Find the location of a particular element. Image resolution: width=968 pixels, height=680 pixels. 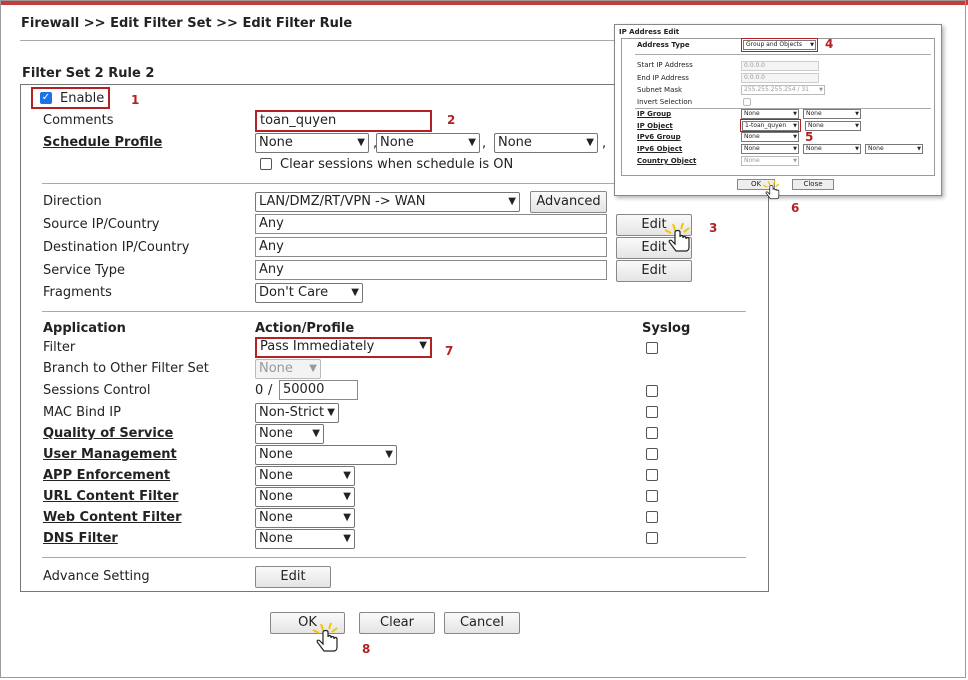

address-type-select: Group and Objects ▼ is located at coordinates (779, 45).